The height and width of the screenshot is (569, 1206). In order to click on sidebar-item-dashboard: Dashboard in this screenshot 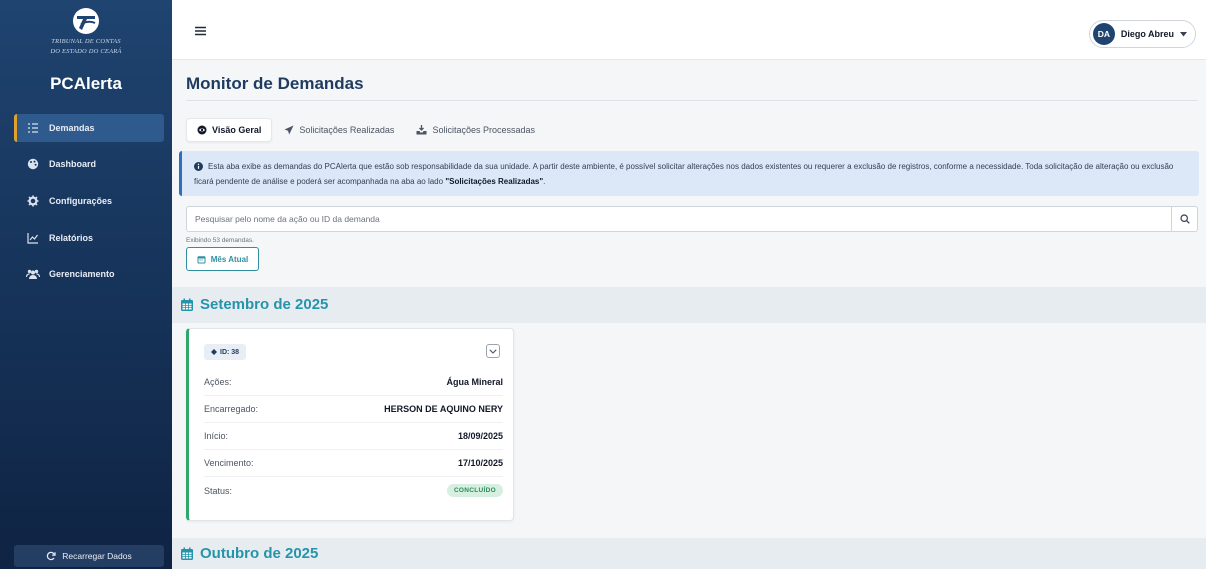, I will do `click(89, 164)`.